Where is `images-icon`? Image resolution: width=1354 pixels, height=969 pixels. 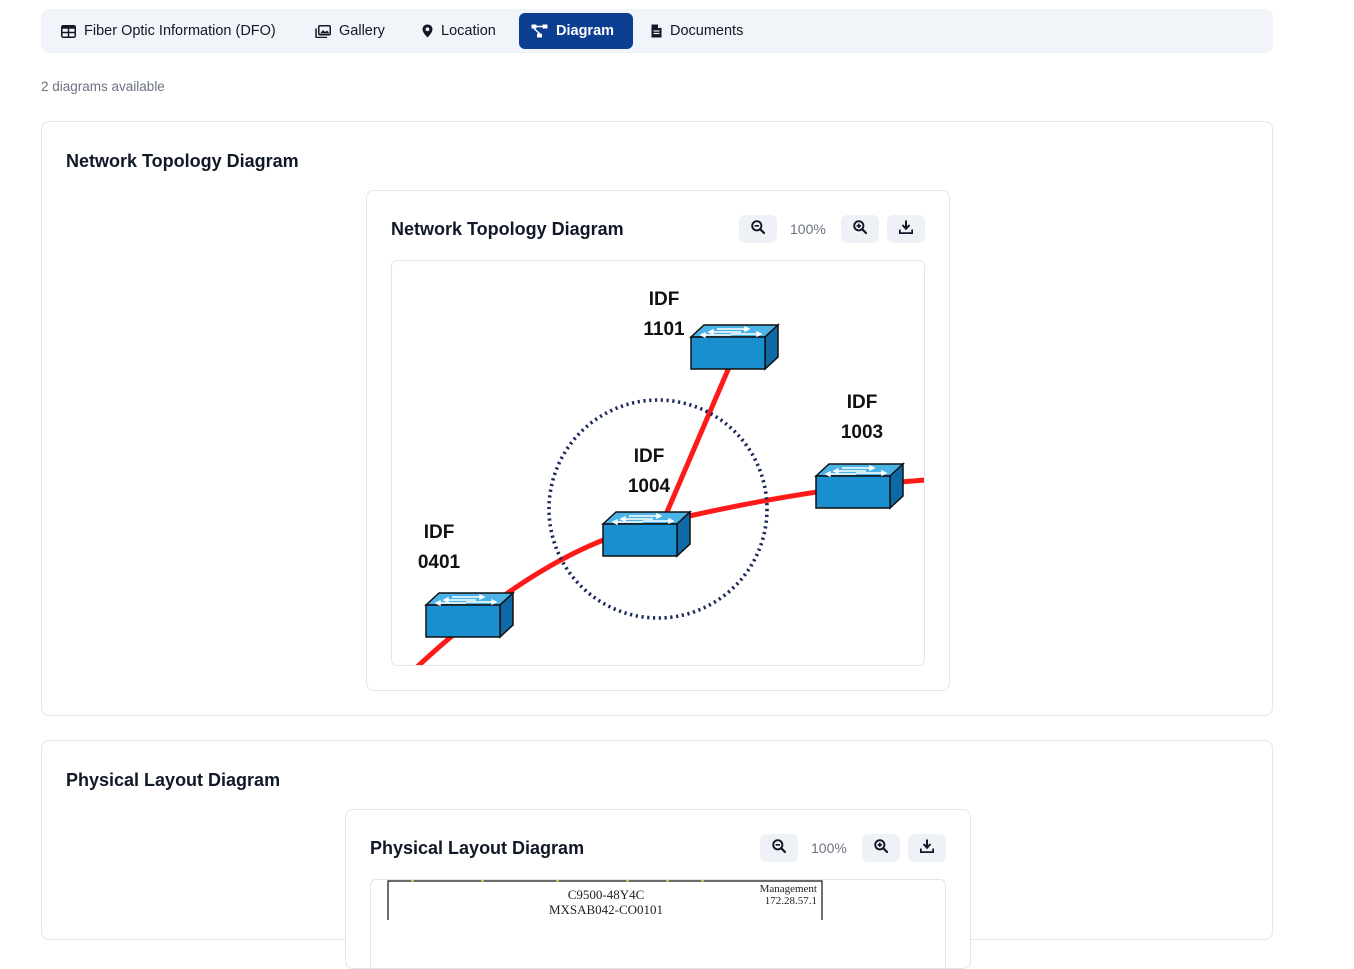 images-icon is located at coordinates (323, 31).